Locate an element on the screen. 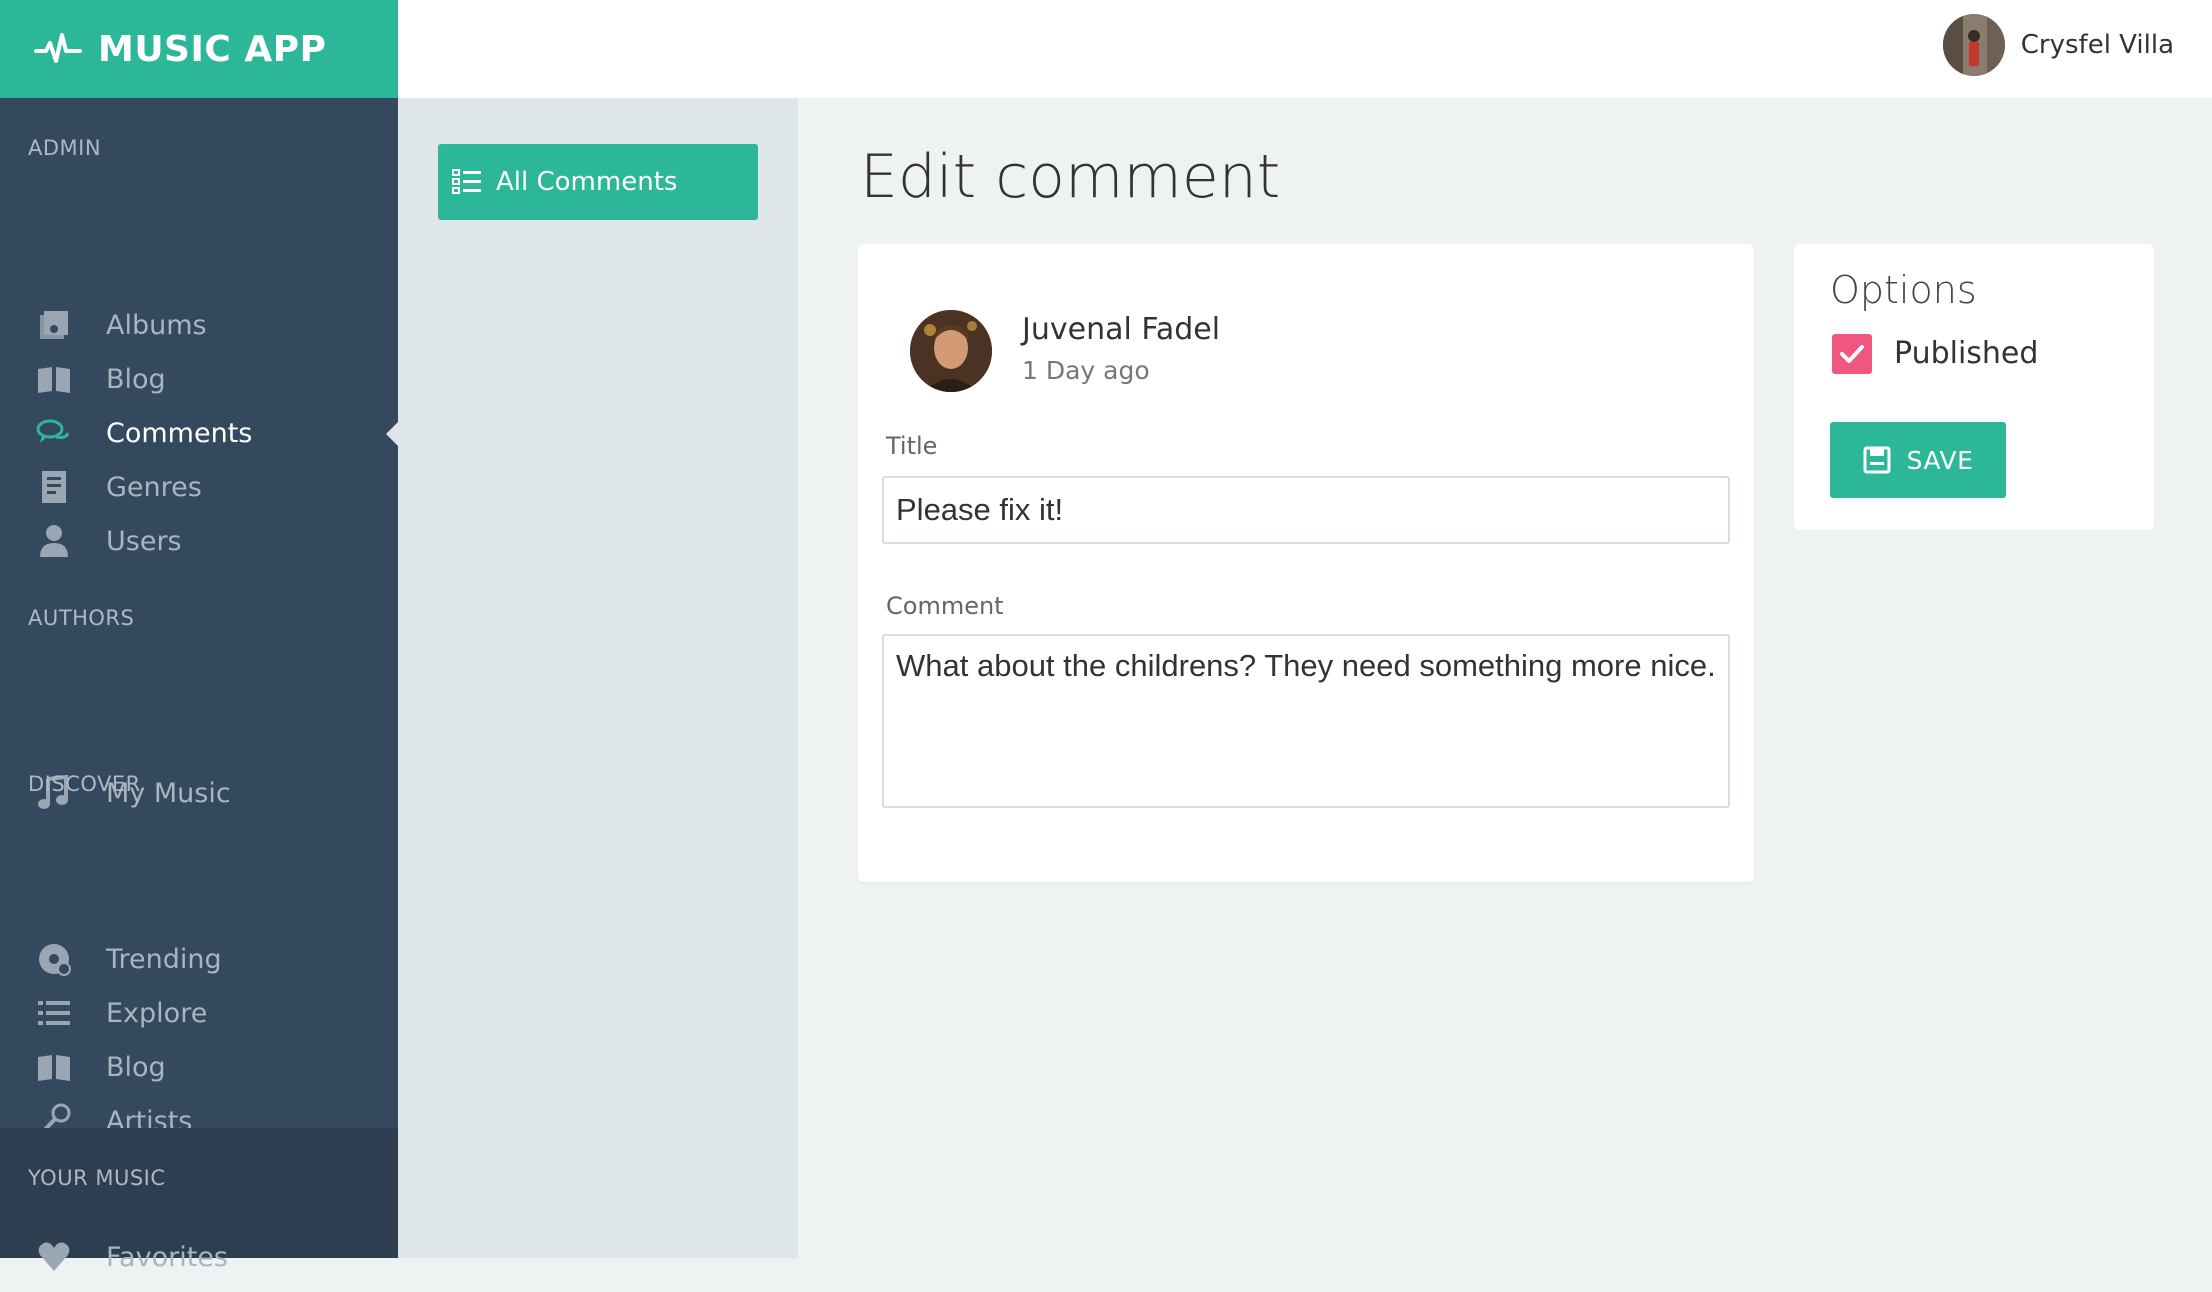  published-checkbox is located at coordinates (1852, 354).